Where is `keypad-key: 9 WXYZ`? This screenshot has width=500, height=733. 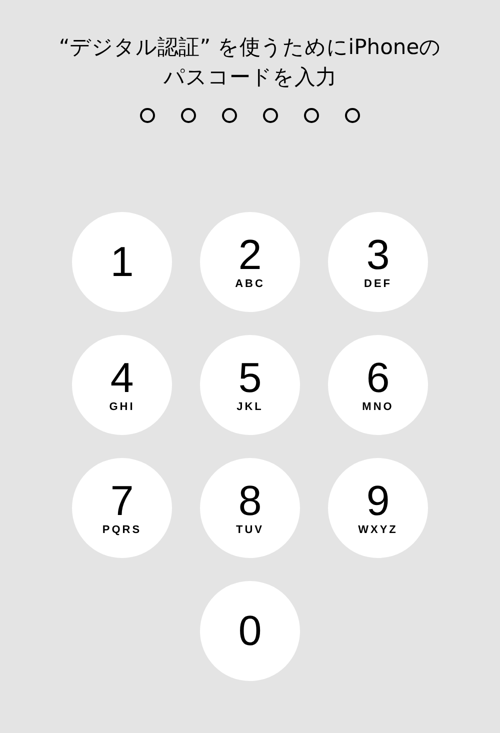
keypad-key: 9 WXYZ is located at coordinates (378, 508).